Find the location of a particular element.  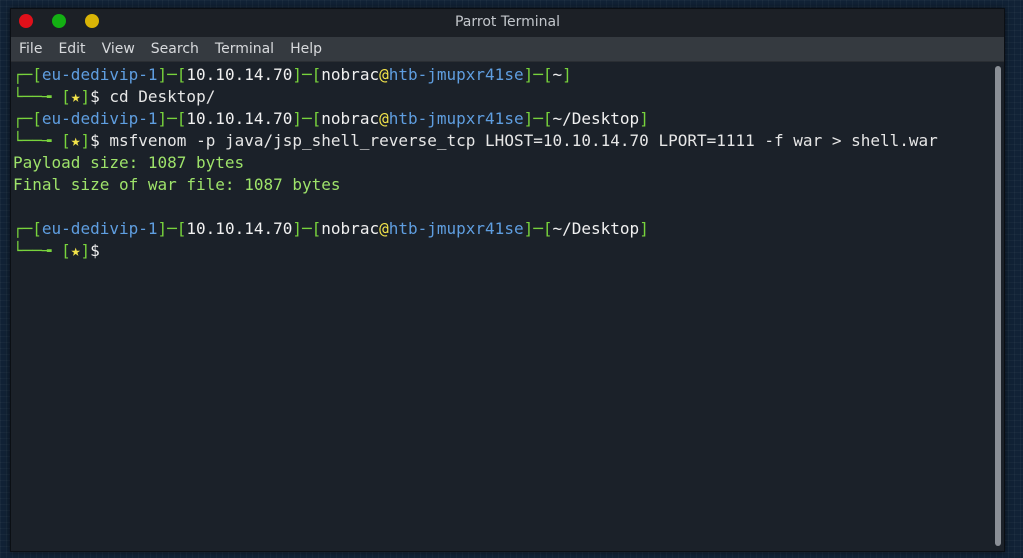

scrollbar is located at coordinates (998, 306).